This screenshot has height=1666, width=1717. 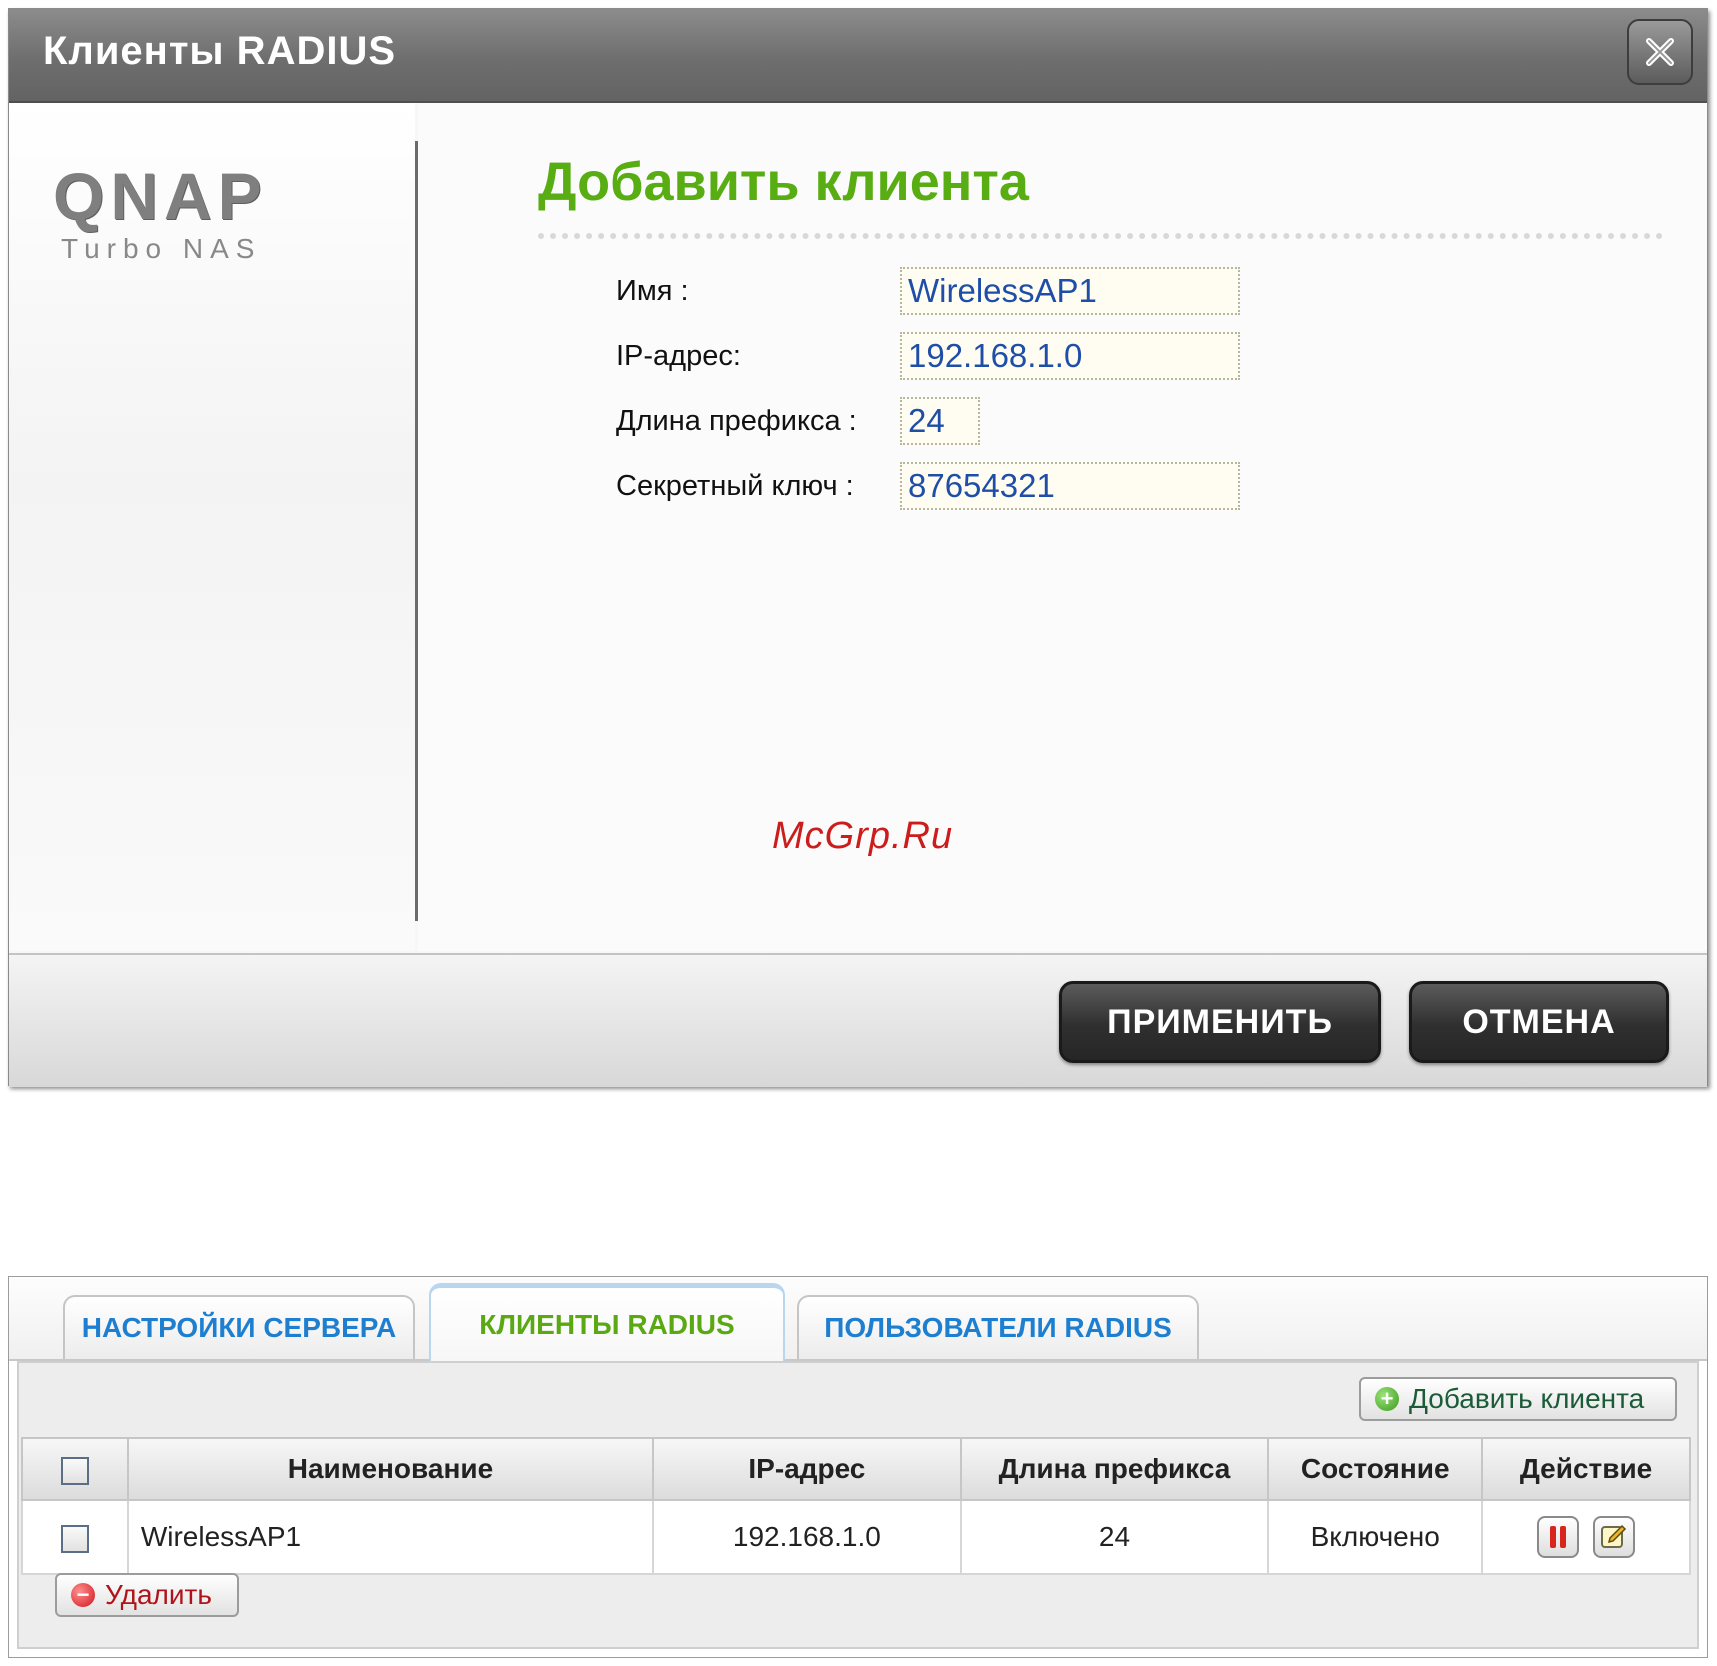 I want to click on delete-label: Удалить, so click(x=158, y=1594).